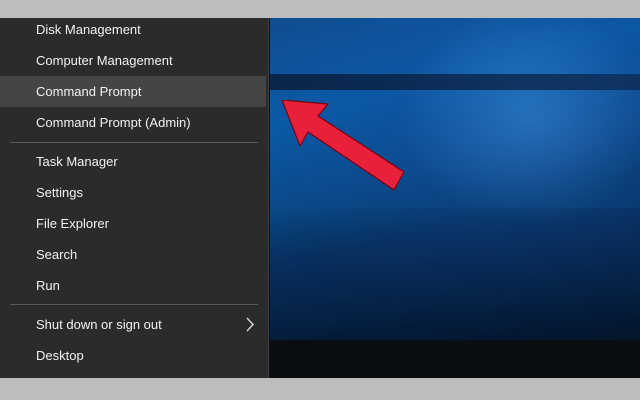 The height and width of the screenshot is (400, 640). I want to click on taskbar-area, so click(455, 359).